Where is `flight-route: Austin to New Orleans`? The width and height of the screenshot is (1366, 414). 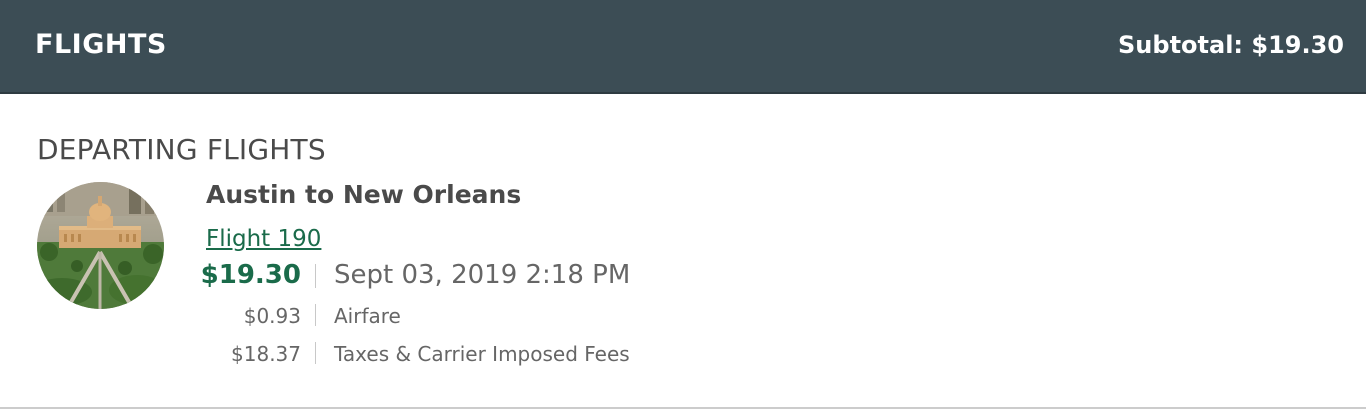
flight-route: Austin to New Orleans is located at coordinates (364, 194).